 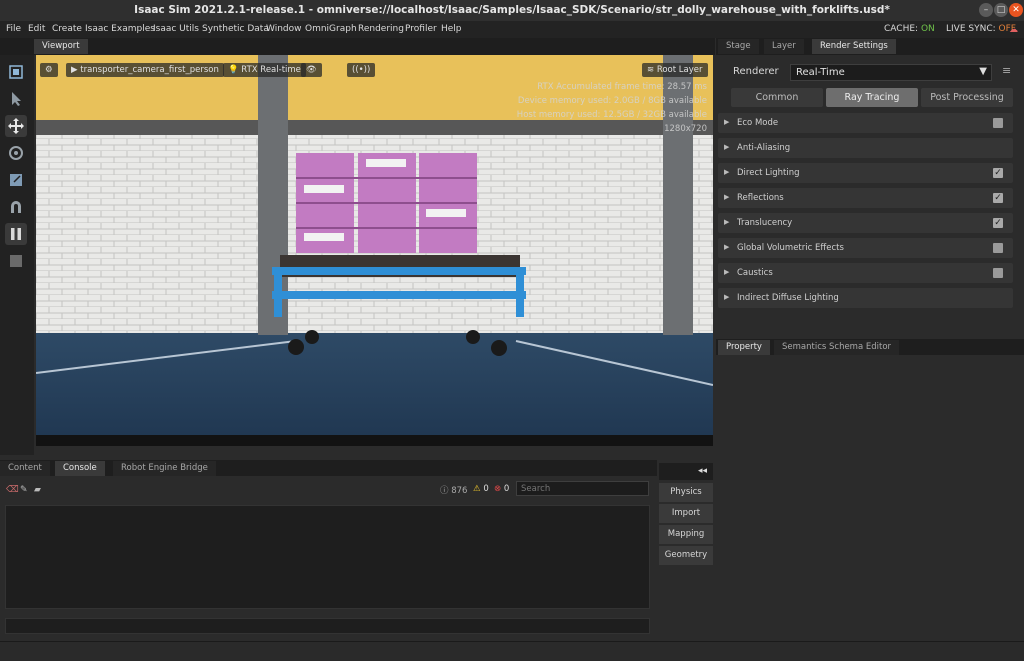 What do you see at coordinates (865, 198) in the screenshot?
I see `section-reflections: ▶ Reflections ✓` at bounding box center [865, 198].